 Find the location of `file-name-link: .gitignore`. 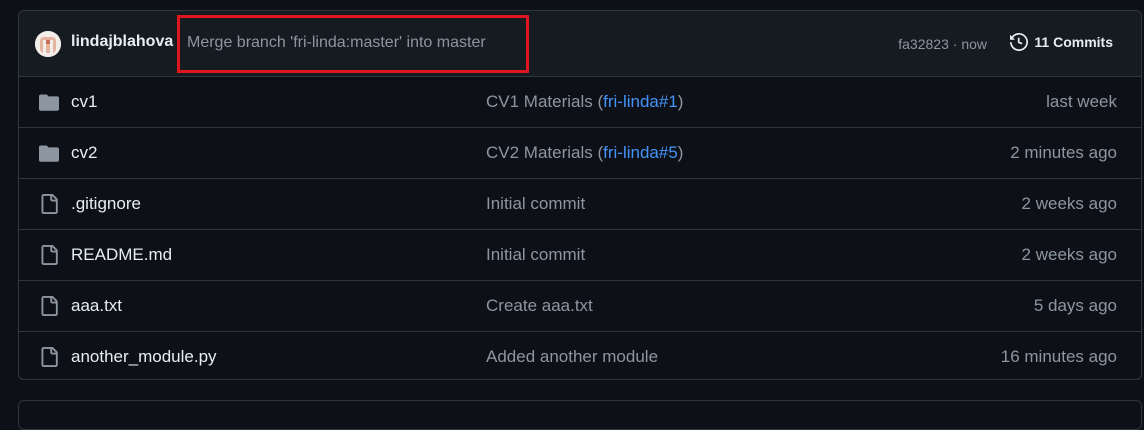

file-name-link: .gitignore is located at coordinates (106, 204).